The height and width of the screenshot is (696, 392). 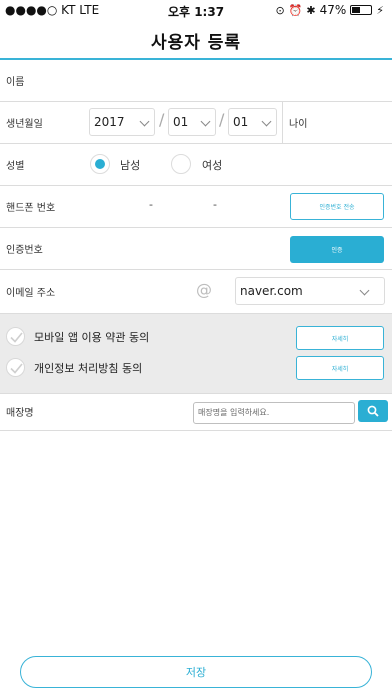 What do you see at coordinates (31, 208) in the screenshot?
I see `phone-label: 핸드폰 번호` at bounding box center [31, 208].